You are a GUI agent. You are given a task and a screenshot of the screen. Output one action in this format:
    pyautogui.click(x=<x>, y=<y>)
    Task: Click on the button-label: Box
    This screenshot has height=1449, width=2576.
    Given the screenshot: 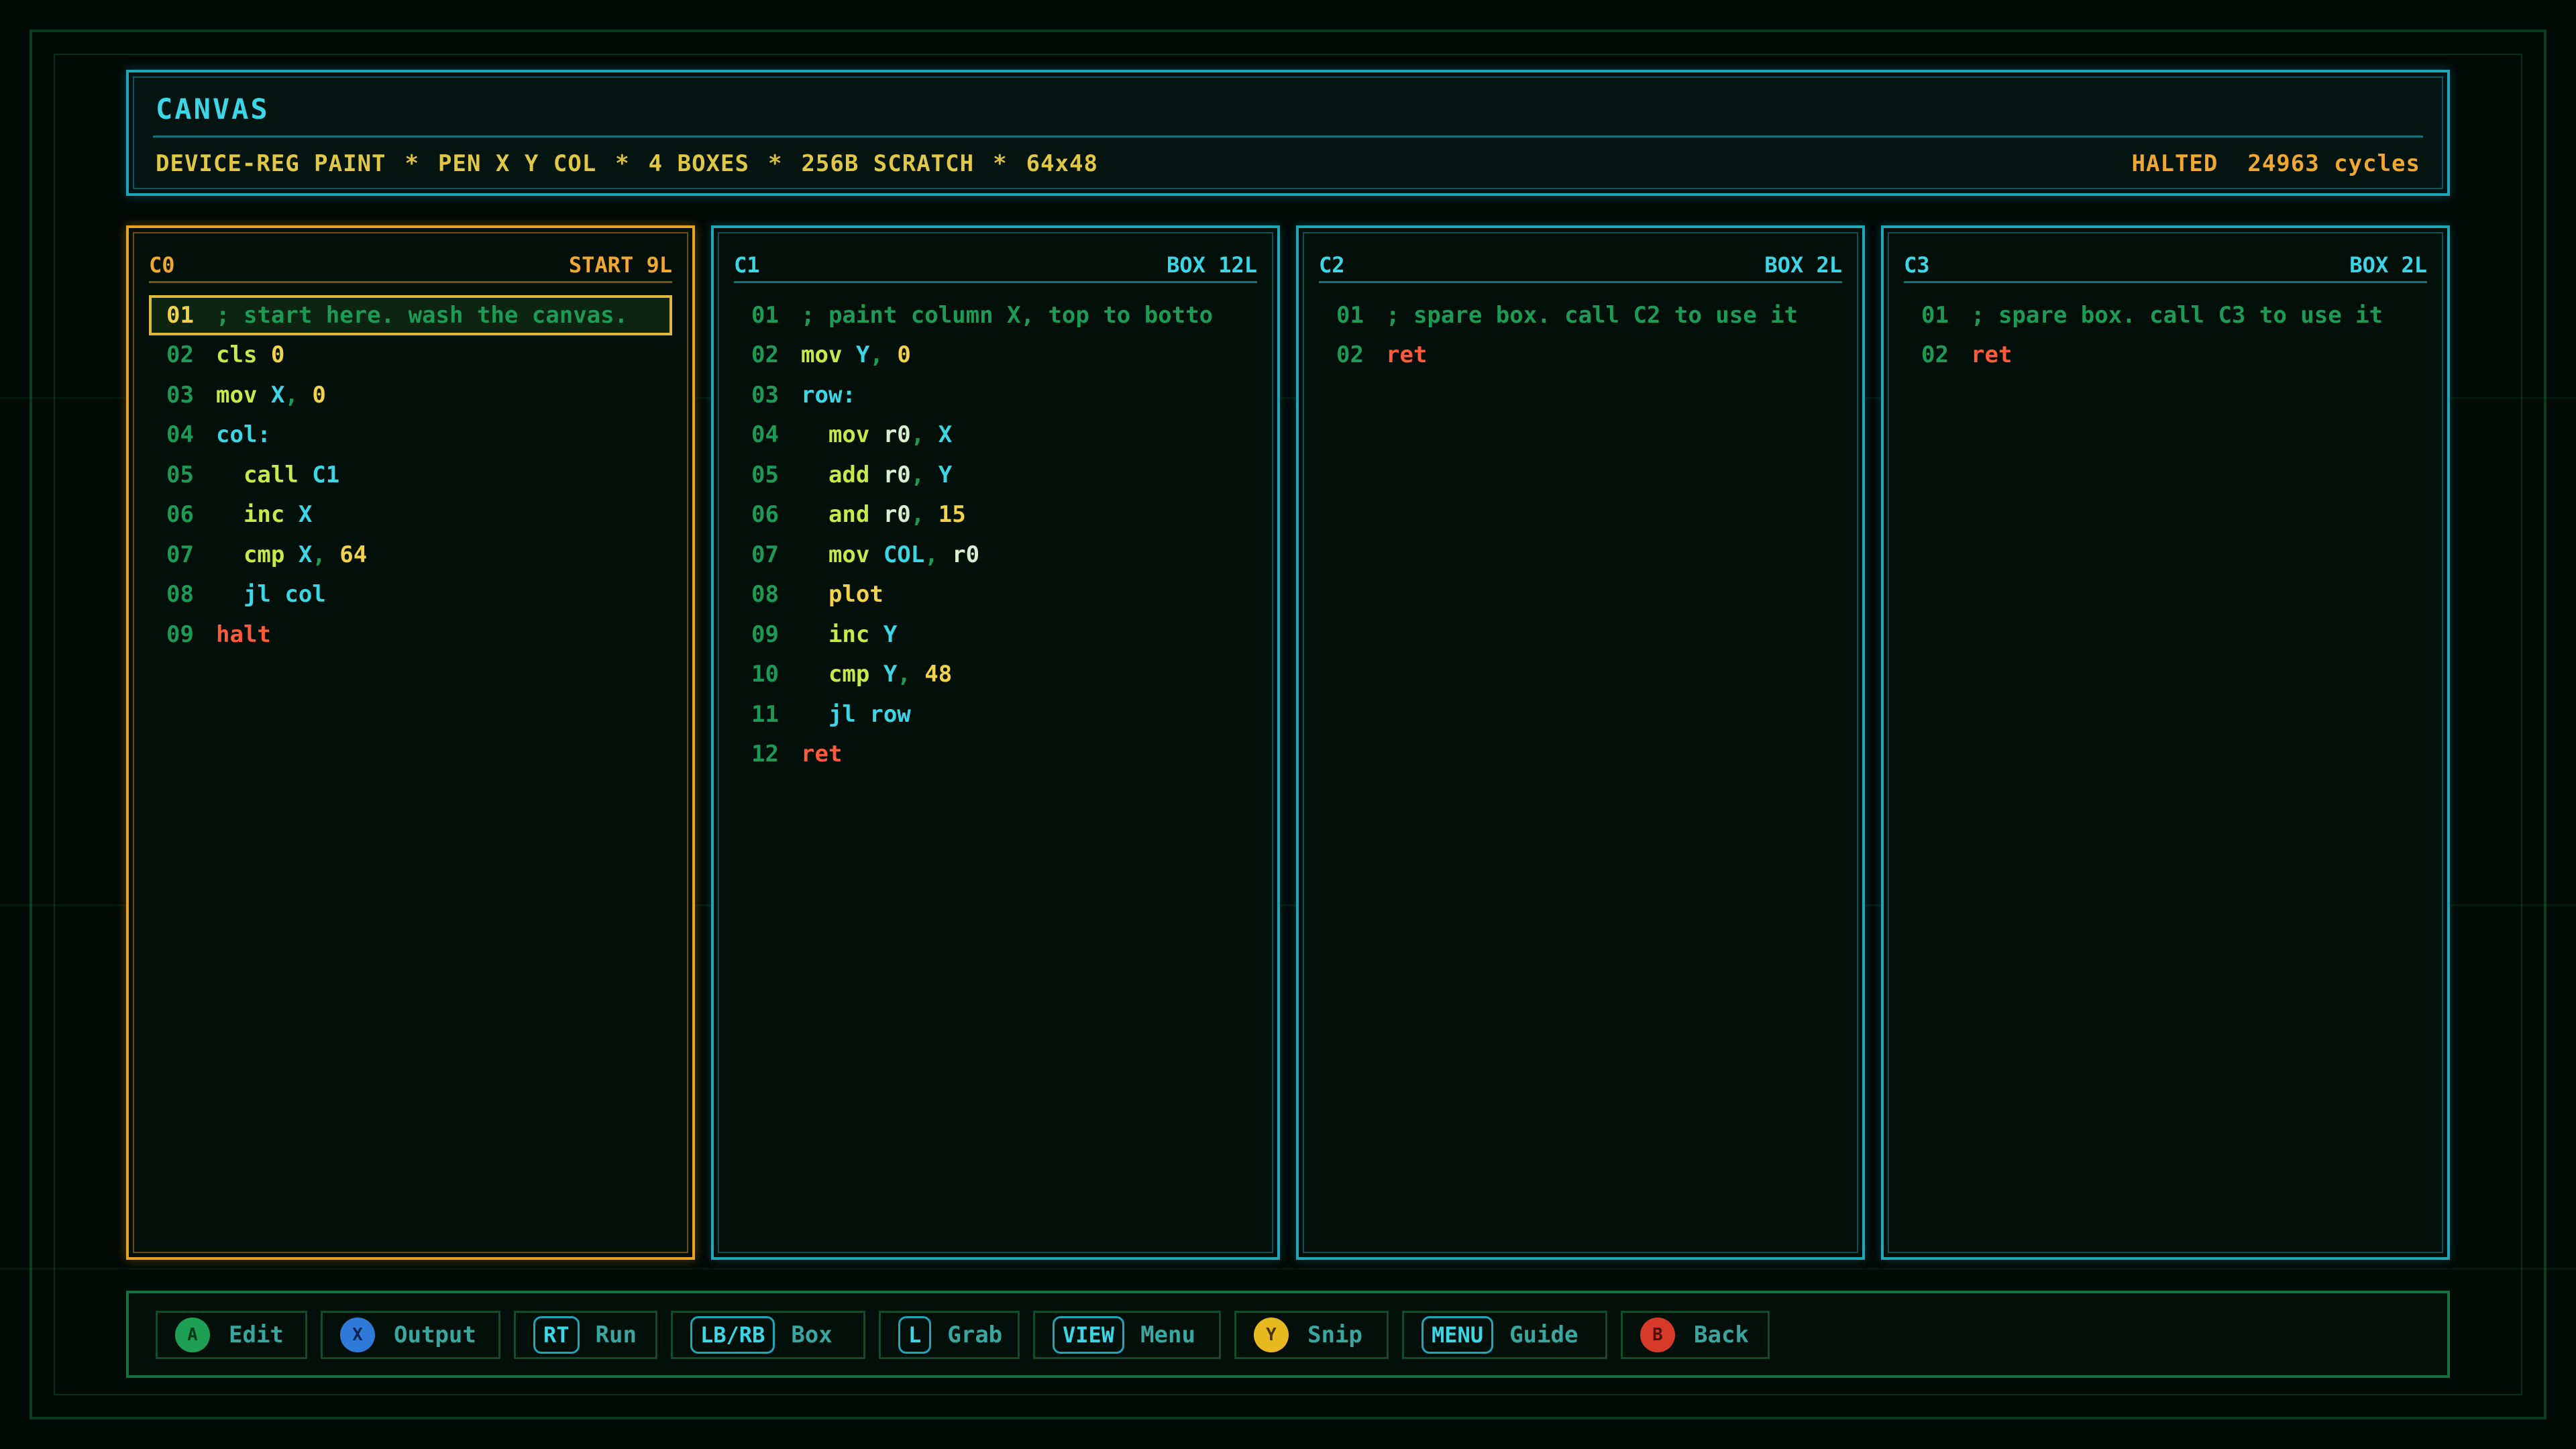 What is the action you would take?
    pyautogui.click(x=812, y=1335)
    